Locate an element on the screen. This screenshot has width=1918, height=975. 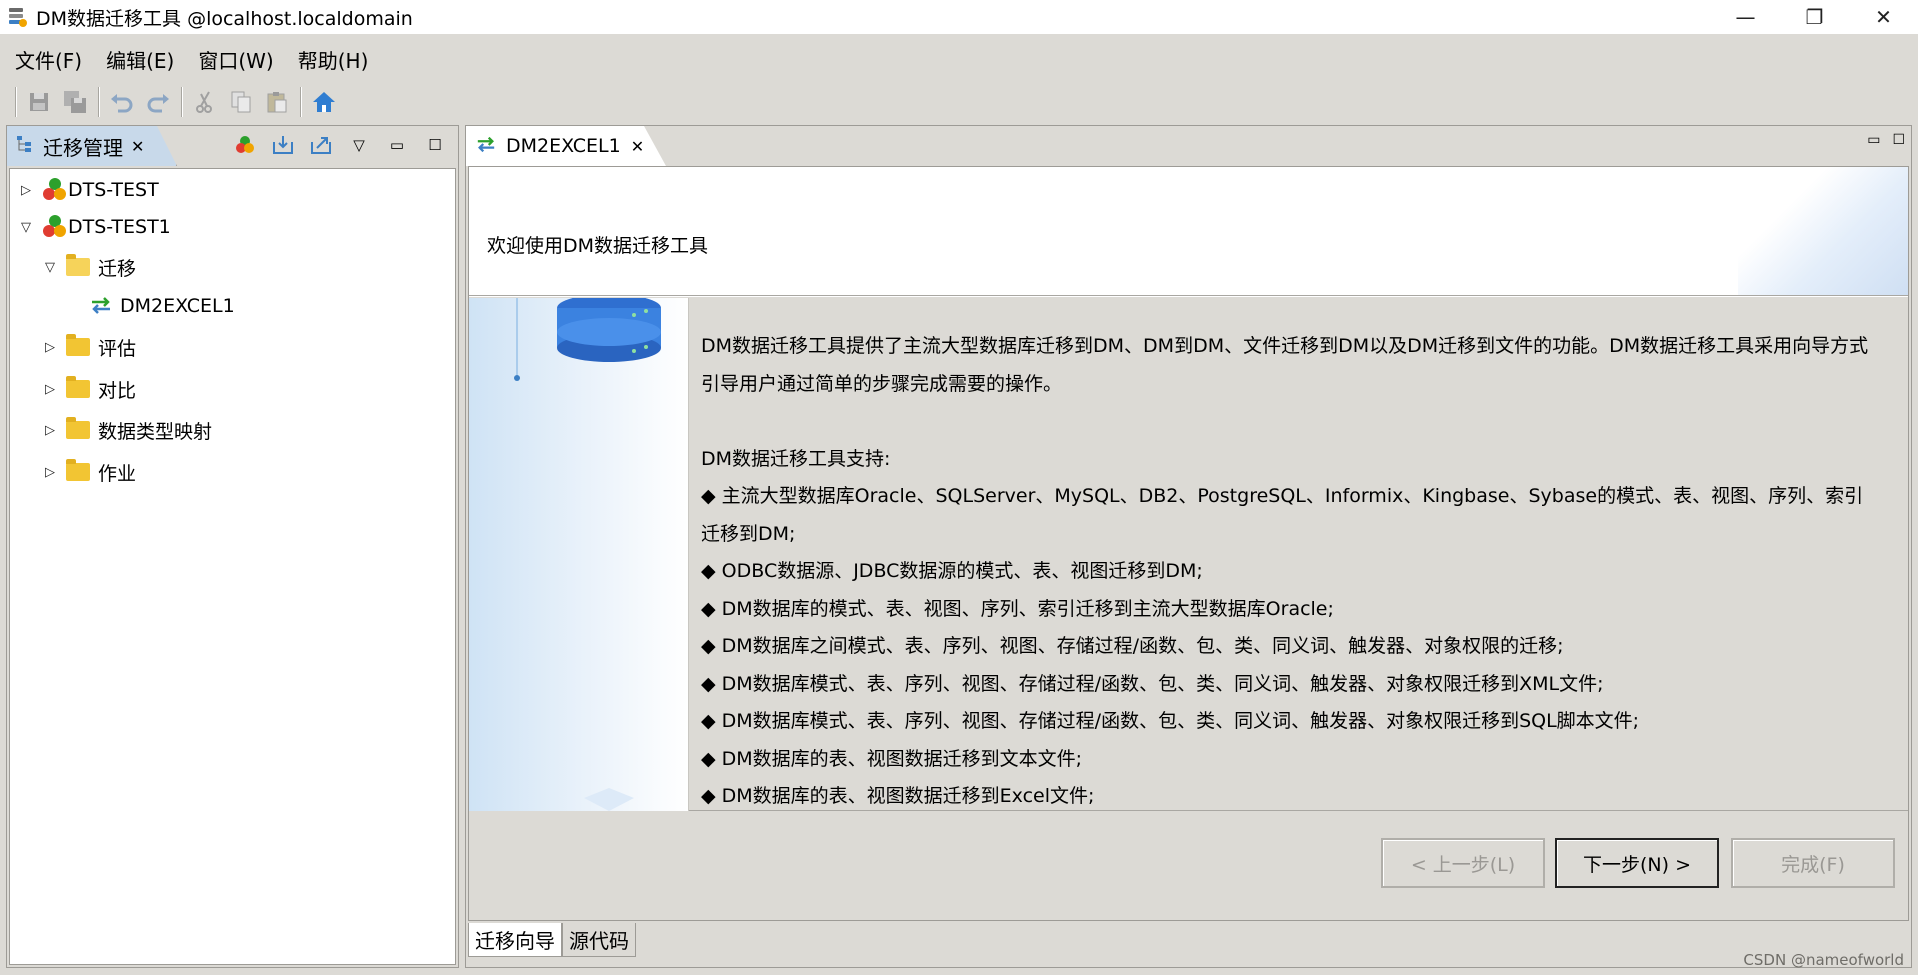
tree-node-label: 作业 is located at coordinates (117, 473).